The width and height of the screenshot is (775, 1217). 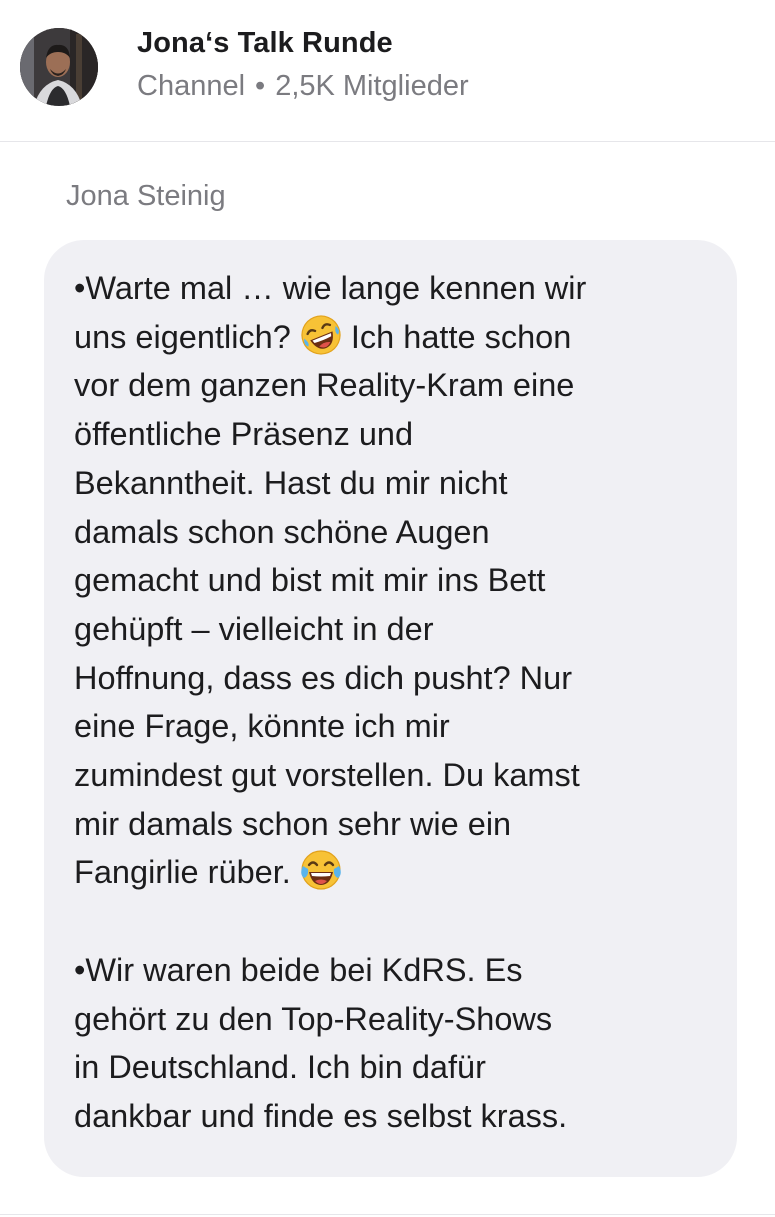 I want to click on message-line: mir damals schon sehr wie ein, so click(x=293, y=823).